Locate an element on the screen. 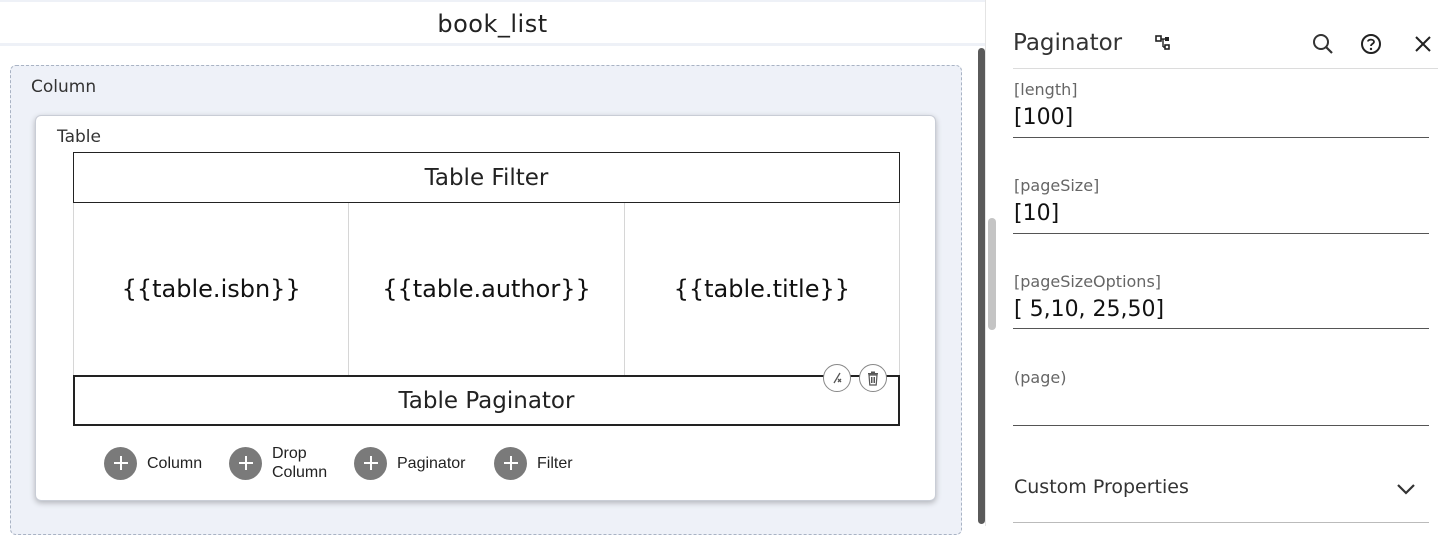 This screenshot has height=535, width=1441. column-container-label: Column is located at coordinates (64, 87).